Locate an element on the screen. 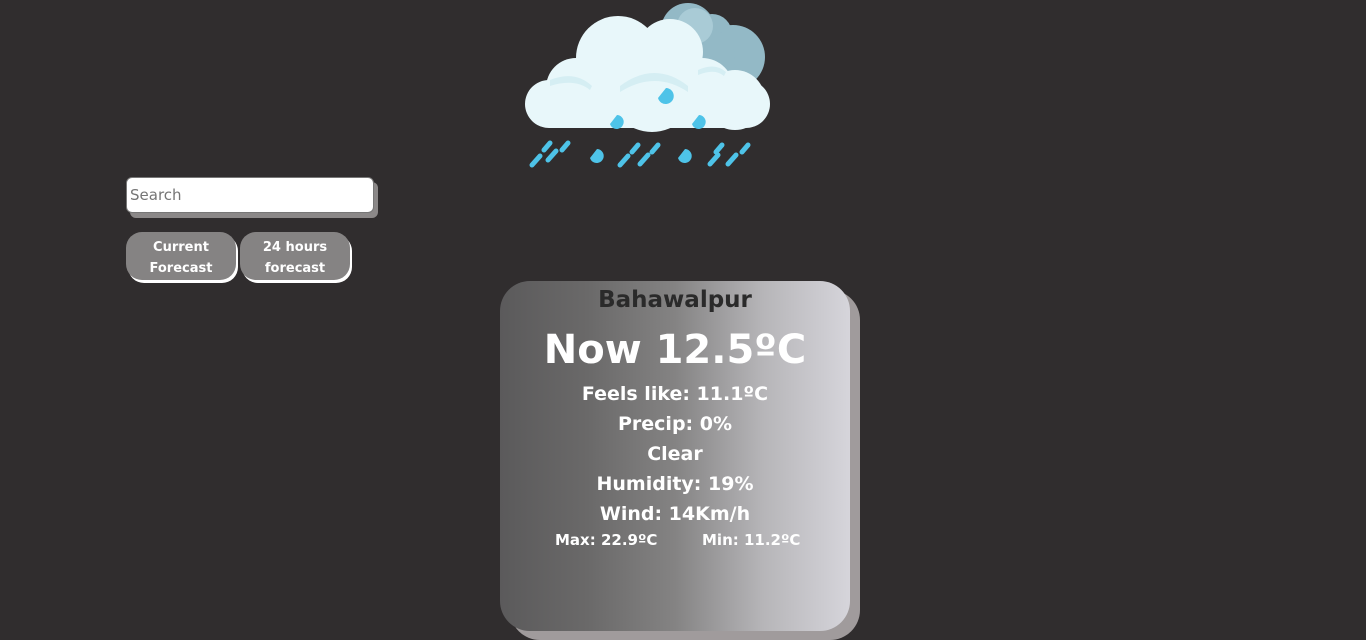  feels-like: Feels like: 11.1ºC is located at coordinates (675, 394).